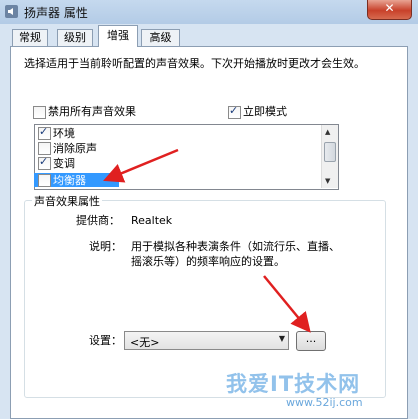  Describe the element at coordinates (118, 36) in the screenshot. I see `tab-enhancements: 增强` at that location.